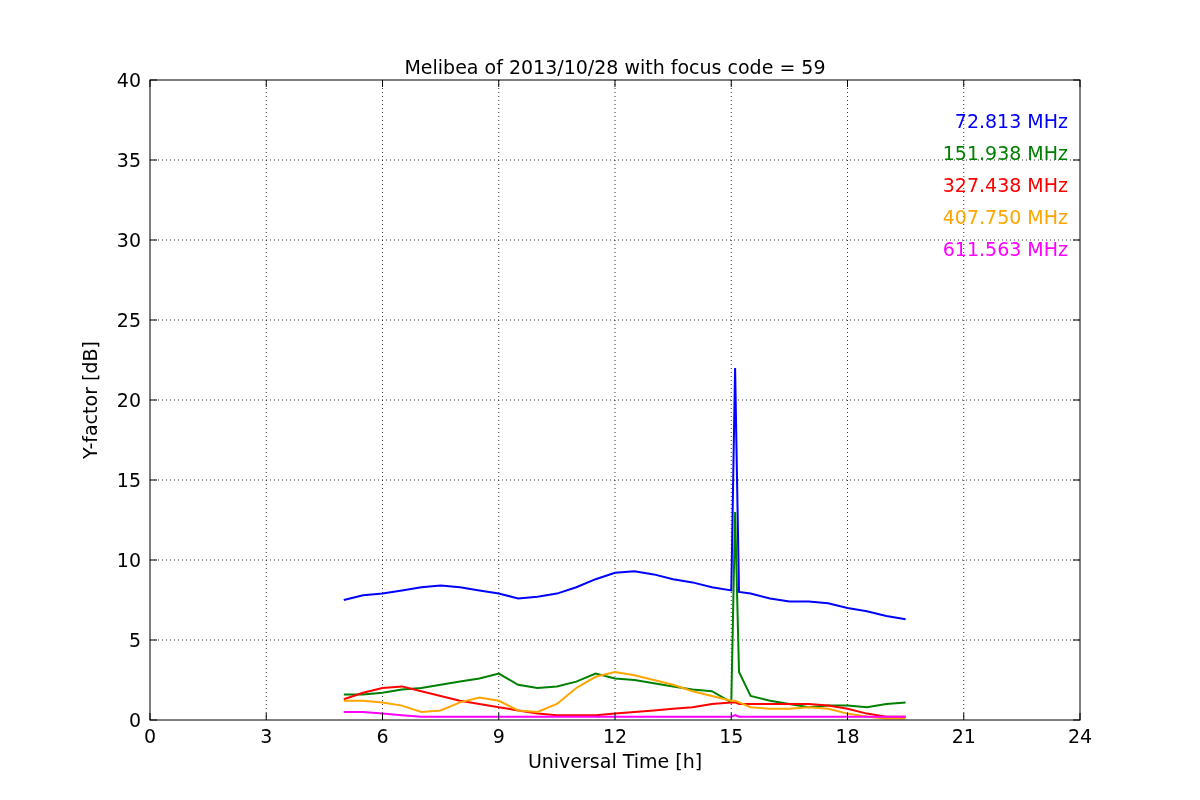  Describe the element at coordinates (128, 560) in the screenshot. I see `tick-label: 10` at that location.